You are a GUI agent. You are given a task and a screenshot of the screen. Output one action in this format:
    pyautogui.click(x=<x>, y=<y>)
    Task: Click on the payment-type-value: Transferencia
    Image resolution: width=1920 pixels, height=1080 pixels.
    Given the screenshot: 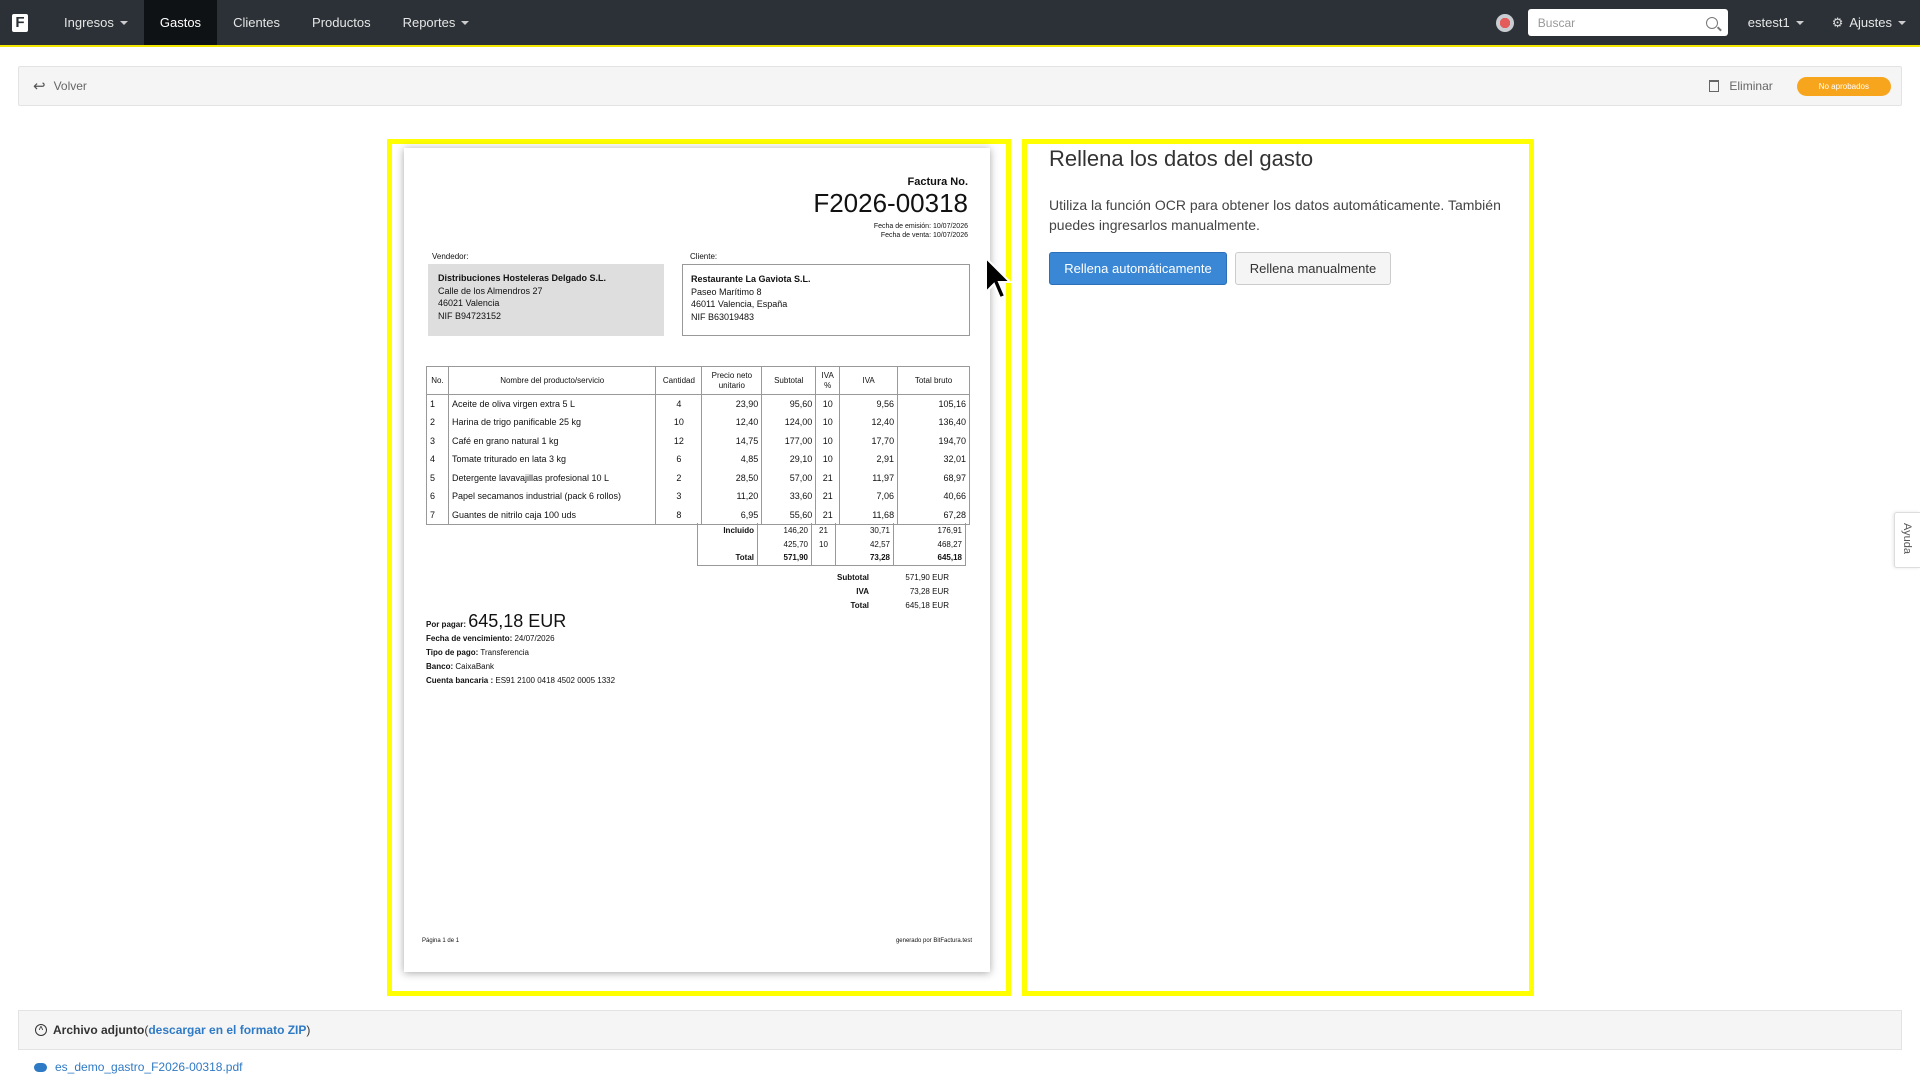 What is the action you would take?
    pyautogui.click(x=504, y=652)
    